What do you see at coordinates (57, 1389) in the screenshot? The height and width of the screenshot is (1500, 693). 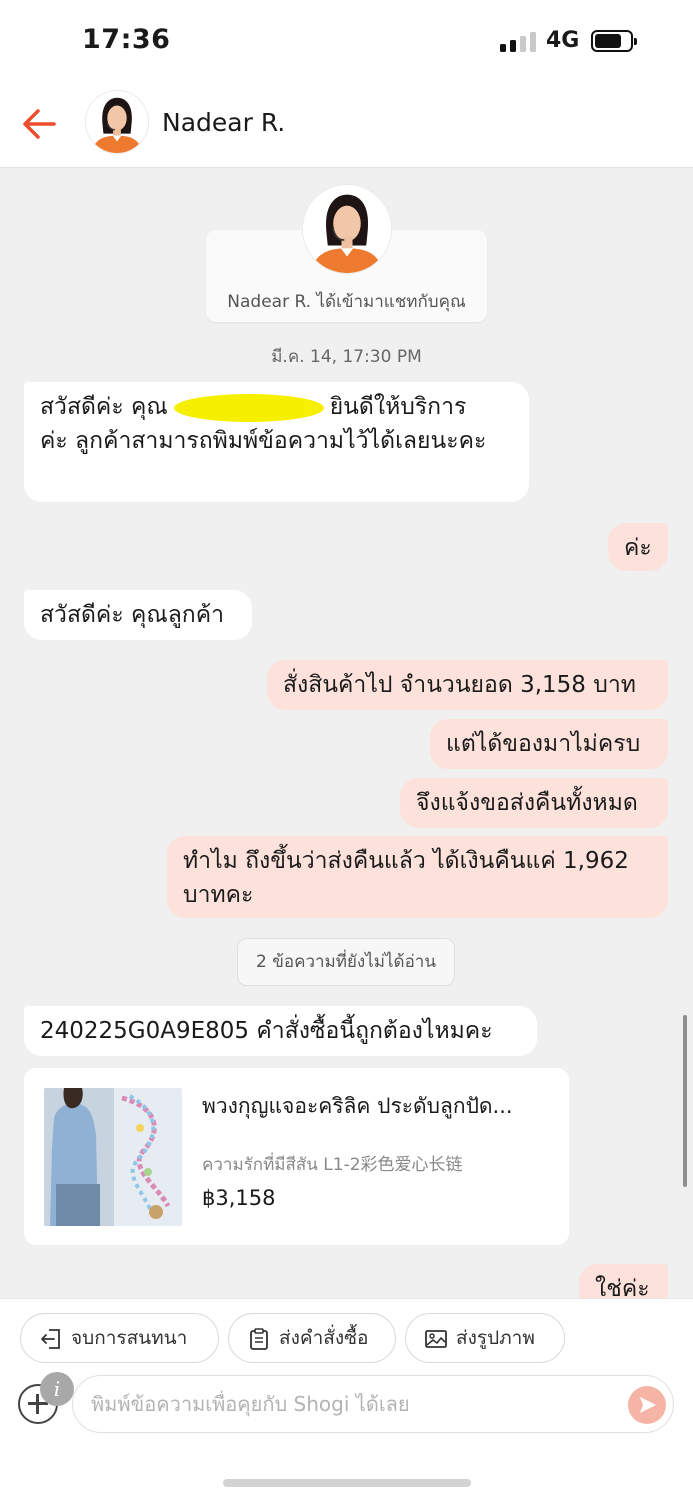 I see `info-badge: i` at bounding box center [57, 1389].